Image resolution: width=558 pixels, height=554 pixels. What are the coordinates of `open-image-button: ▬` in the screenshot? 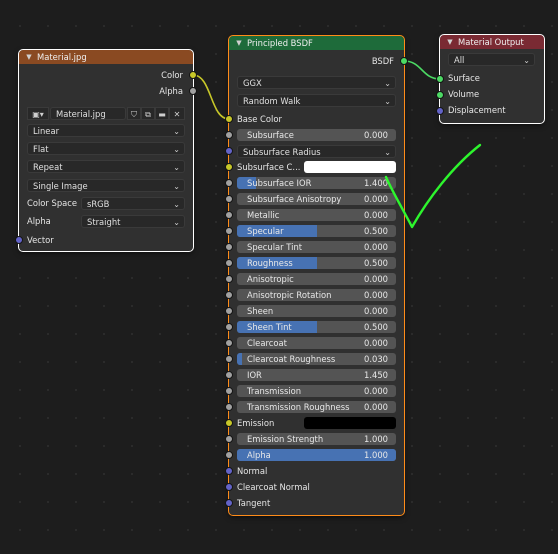 It's located at (162, 113).